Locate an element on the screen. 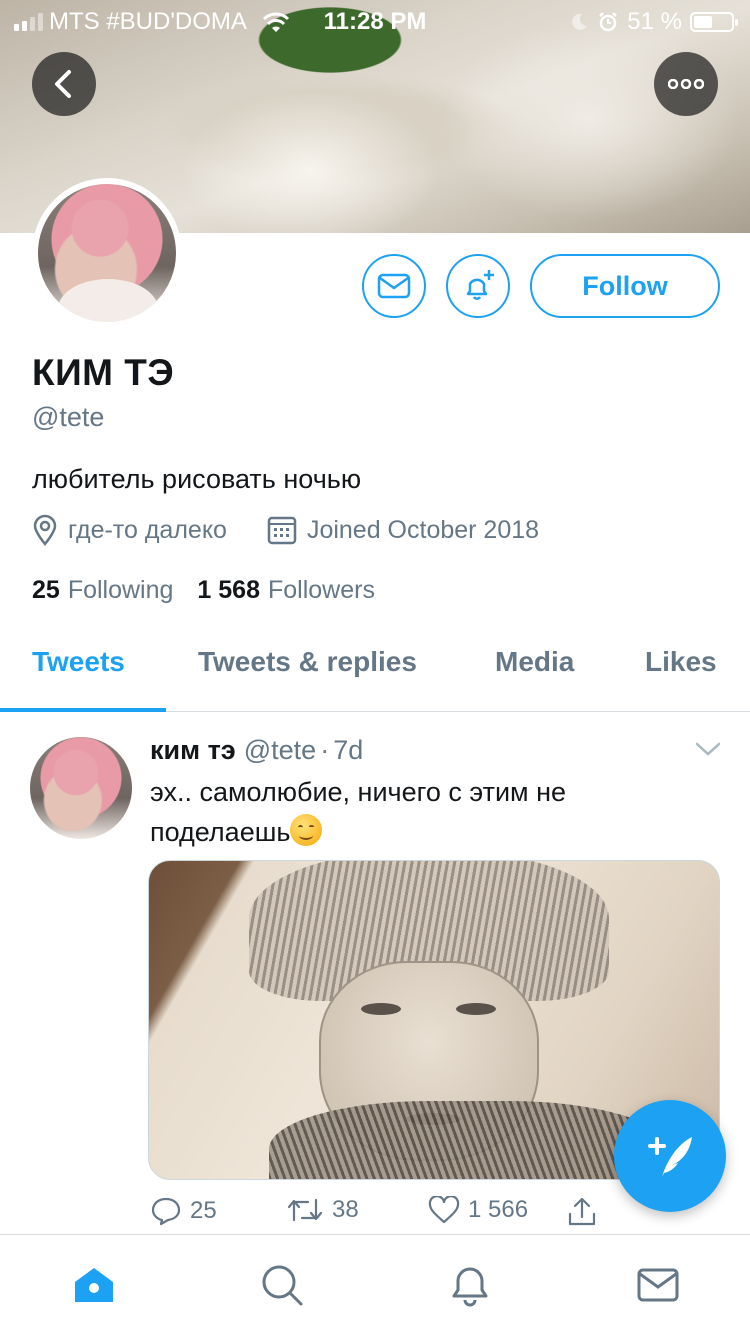 The height and width of the screenshot is (1334, 750). battery-percent: 51 % is located at coordinates (654, 21).